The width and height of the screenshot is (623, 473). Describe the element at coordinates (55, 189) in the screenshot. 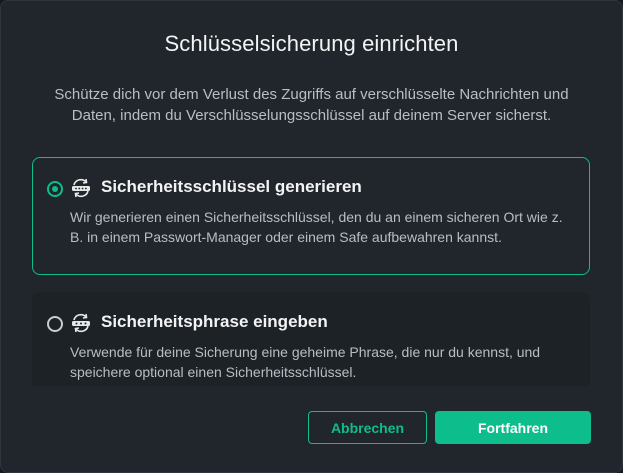

I see `radio-generate-security-key` at that location.